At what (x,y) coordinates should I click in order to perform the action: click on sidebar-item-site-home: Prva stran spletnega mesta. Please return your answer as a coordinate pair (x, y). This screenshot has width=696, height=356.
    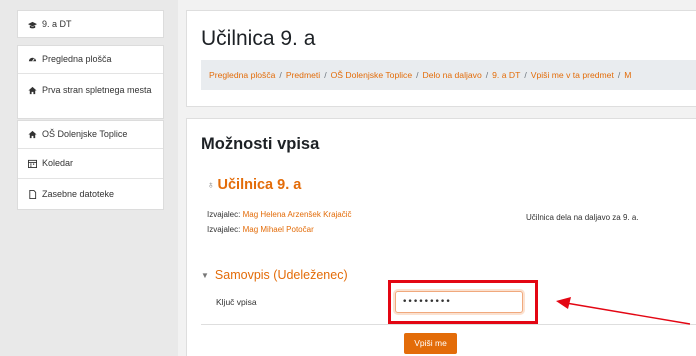
    Looking at the image, I should click on (90, 96).